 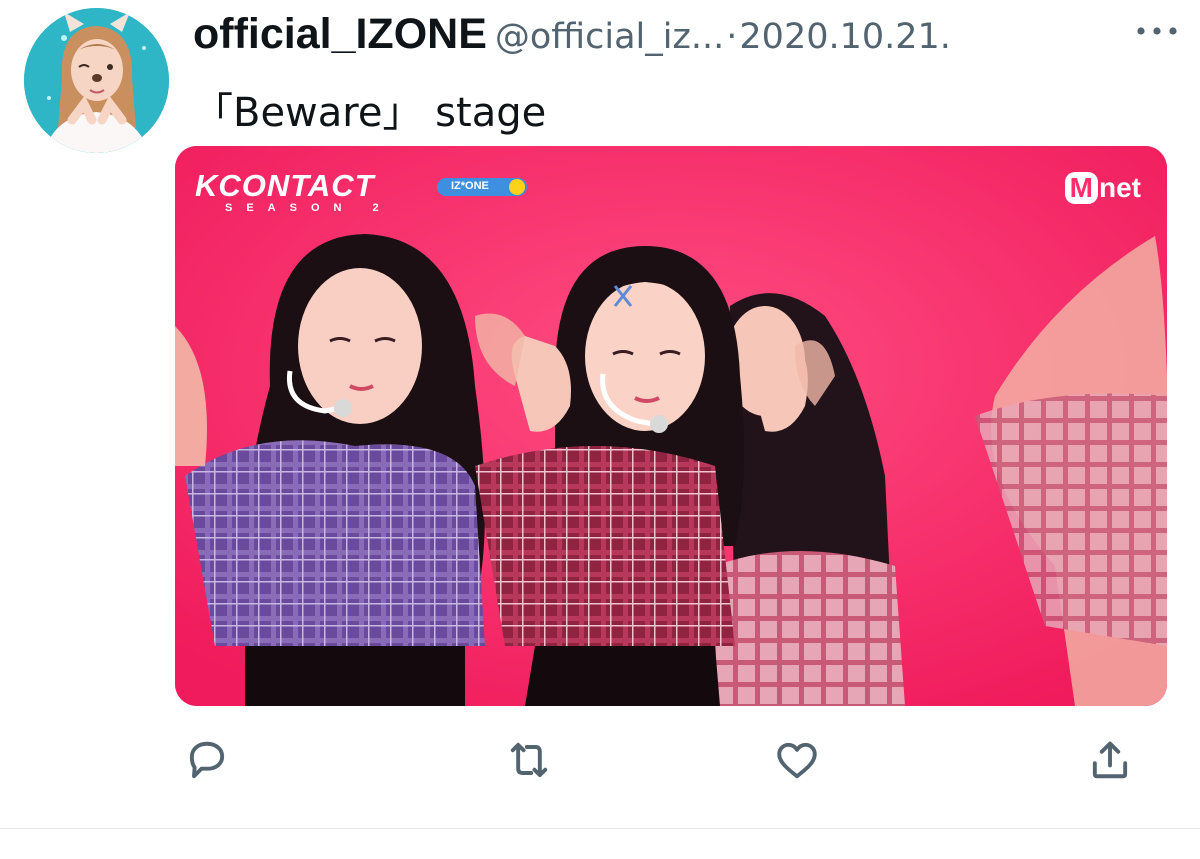 I want to click on retweet-button, so click(x=529, y=760).